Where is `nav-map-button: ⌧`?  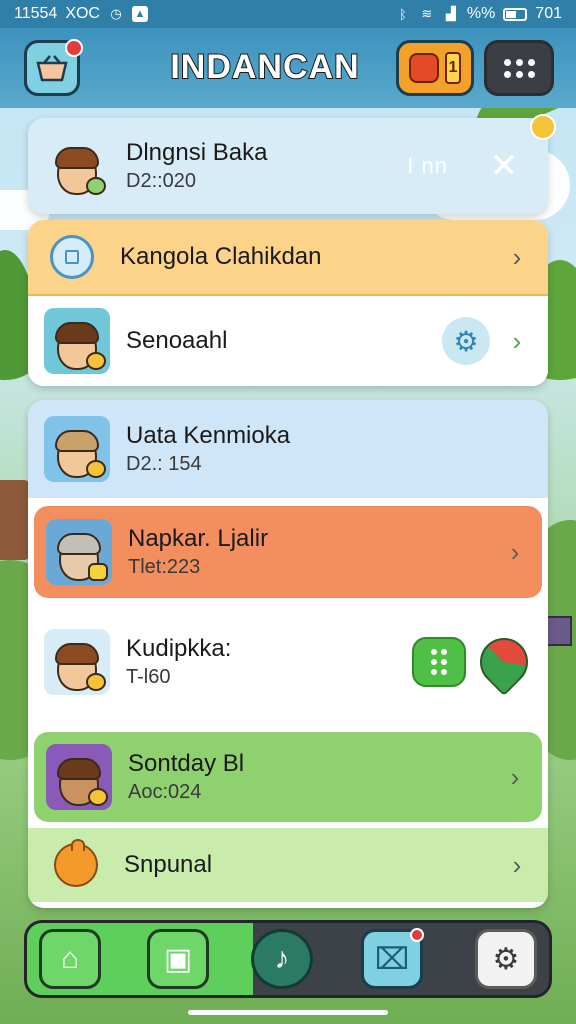 nav-map-button: ⌧ is located at coordinates (392, 958).